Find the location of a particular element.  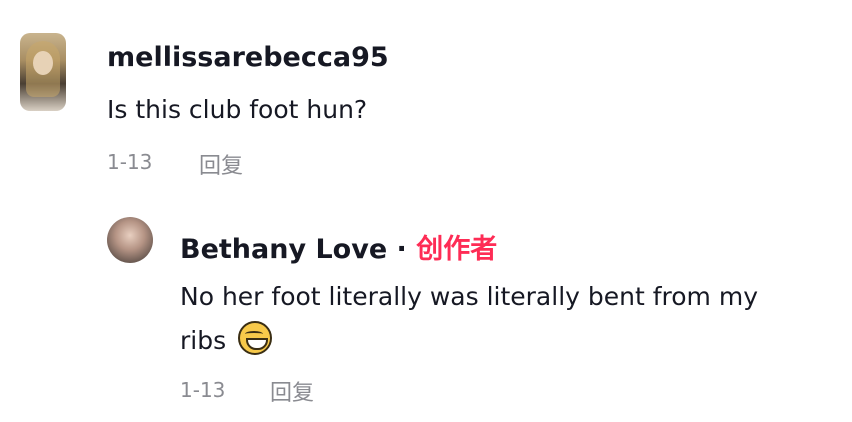

laughing-tears-emoji-icon is located at coordinates (255, 338).